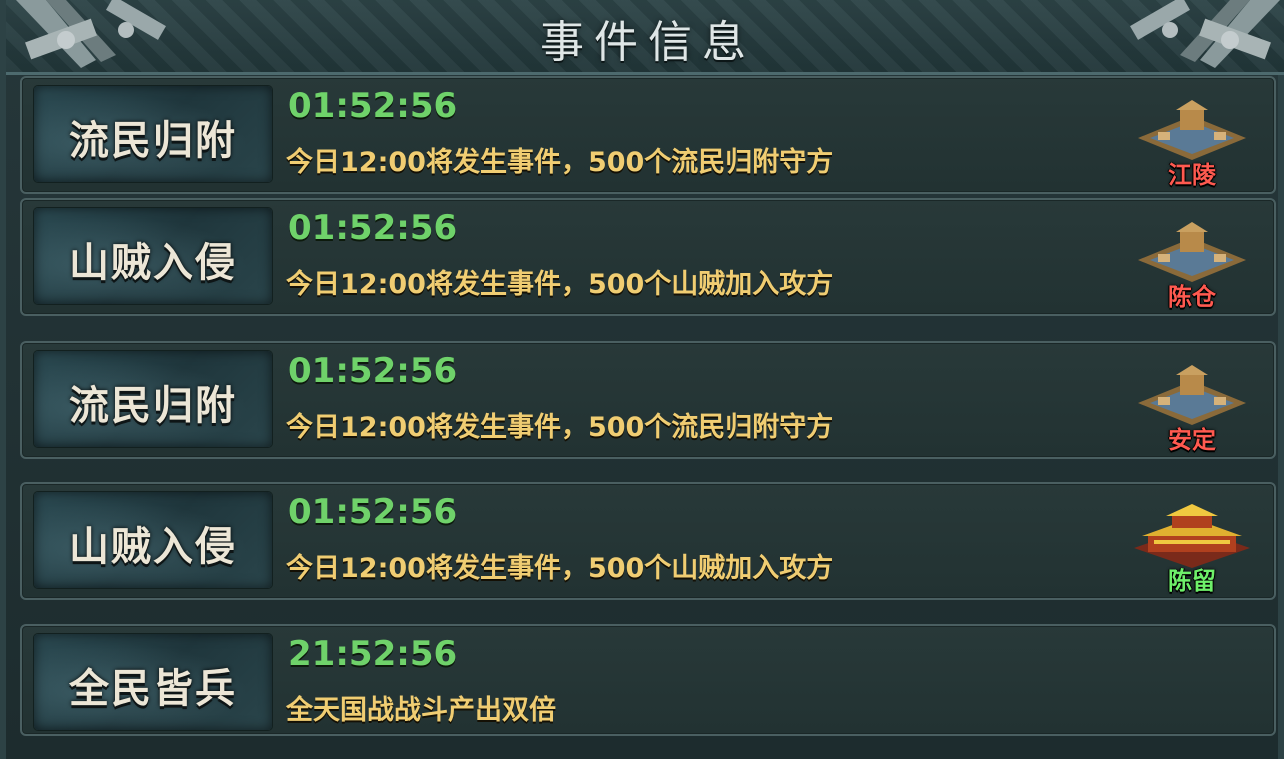 The height and width of the screenshot is (759, 1284). What do you see at coordinates (373, 654) in the screenshot?
I see `event-countdown: 21:52:56` at bounding box center [373, 654].